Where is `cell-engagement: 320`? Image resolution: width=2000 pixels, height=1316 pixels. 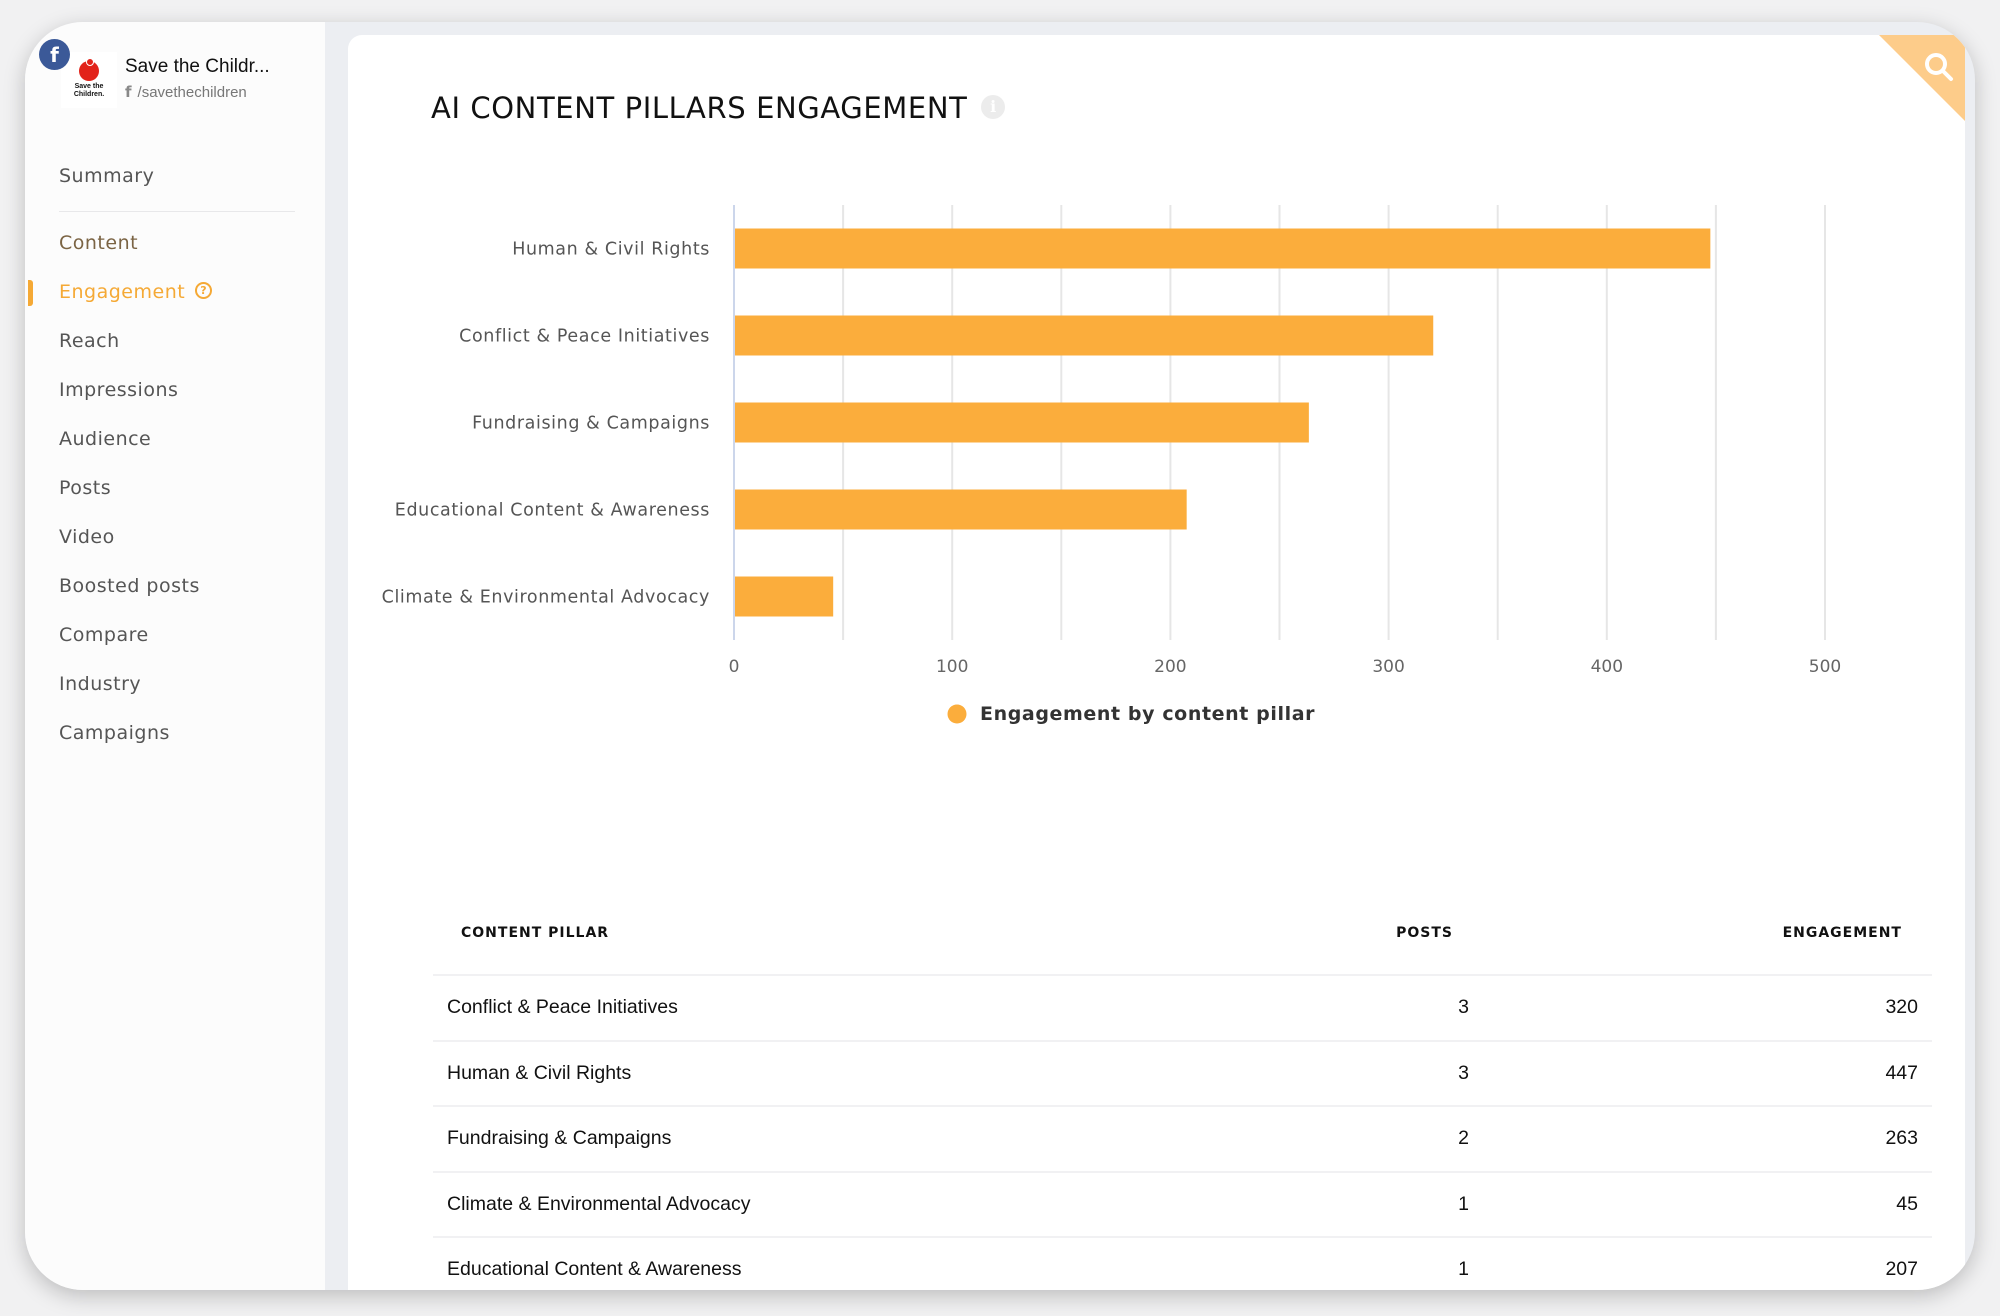
cell-engagement: 320 is located at coordinates (1901, 1007).